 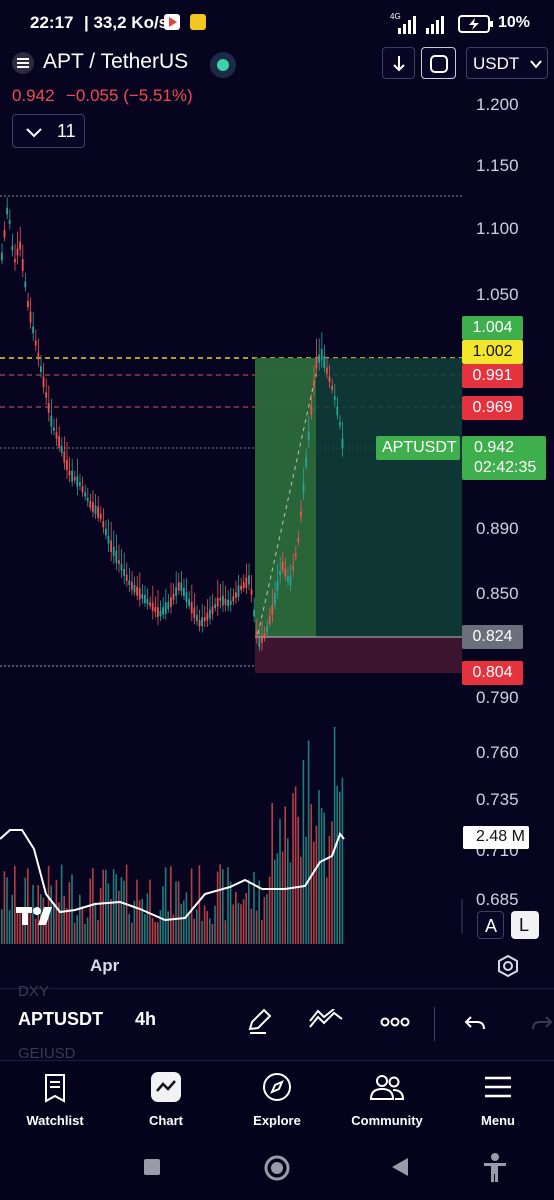 I want to click on price-tick: 1.200, so click(x=497, y=104).